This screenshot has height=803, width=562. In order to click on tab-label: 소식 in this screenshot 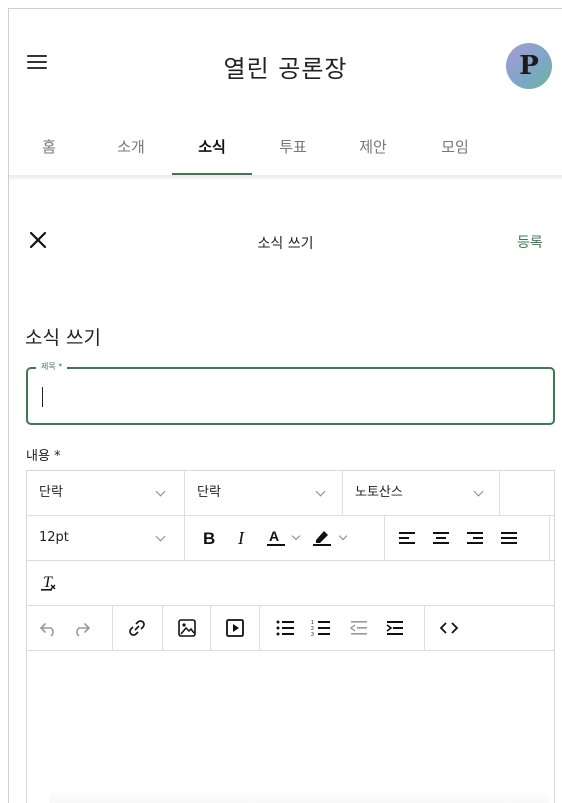, I will do `click(212, 147)`.